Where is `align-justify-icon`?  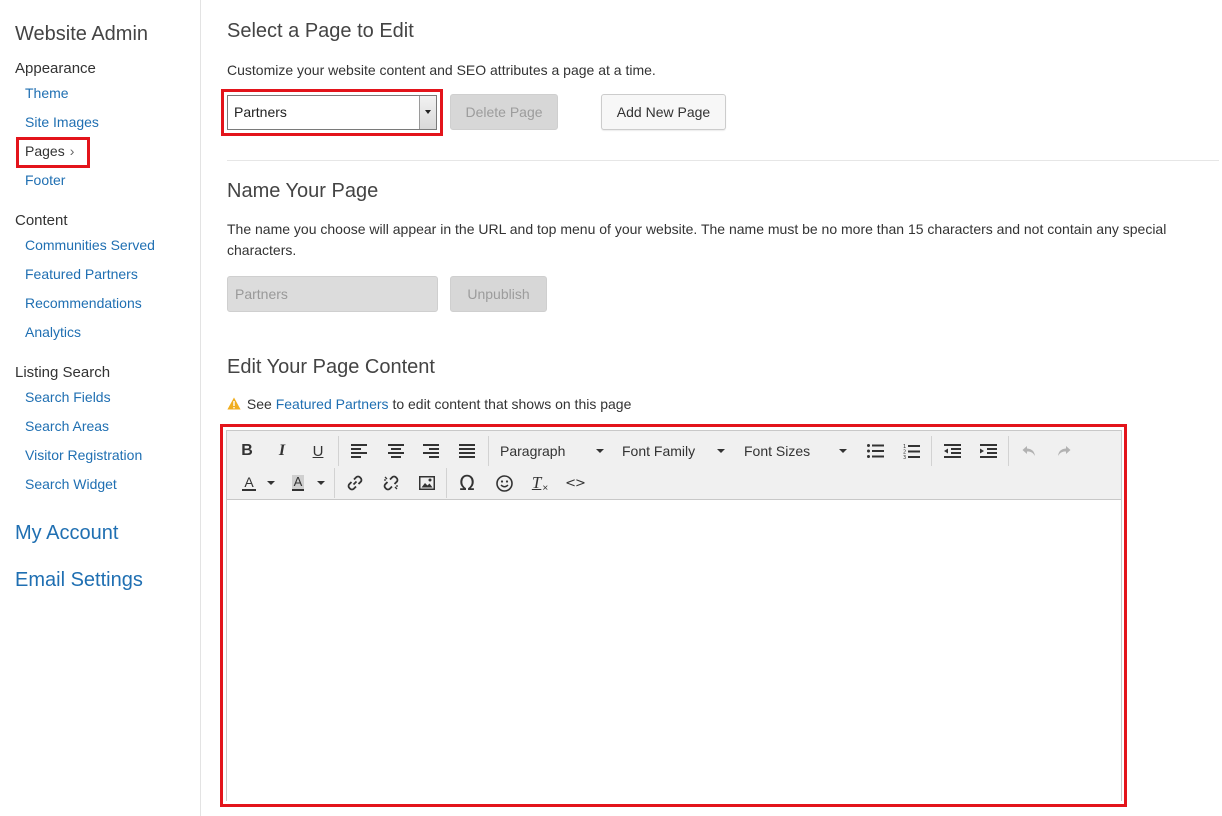 align-justify-icon is located at coordinates (467, 451).